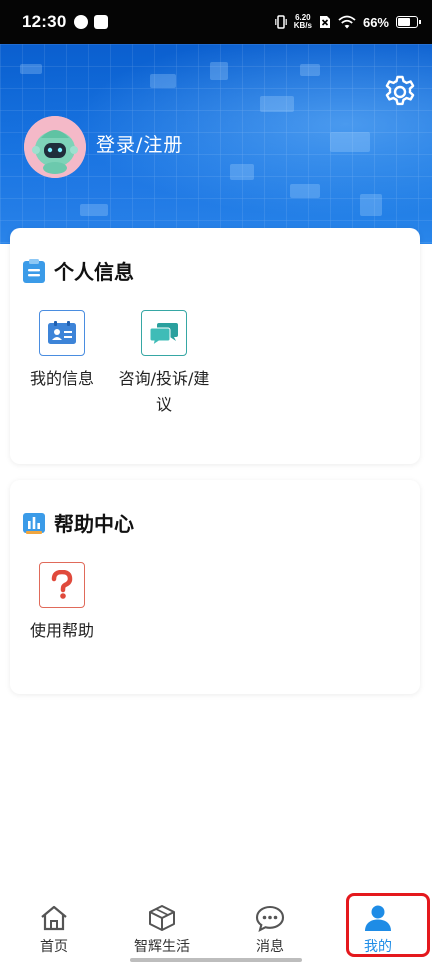 This screenshot has width=432, height=964. I want to click on usage-help-icon-box, so click(62, 585).